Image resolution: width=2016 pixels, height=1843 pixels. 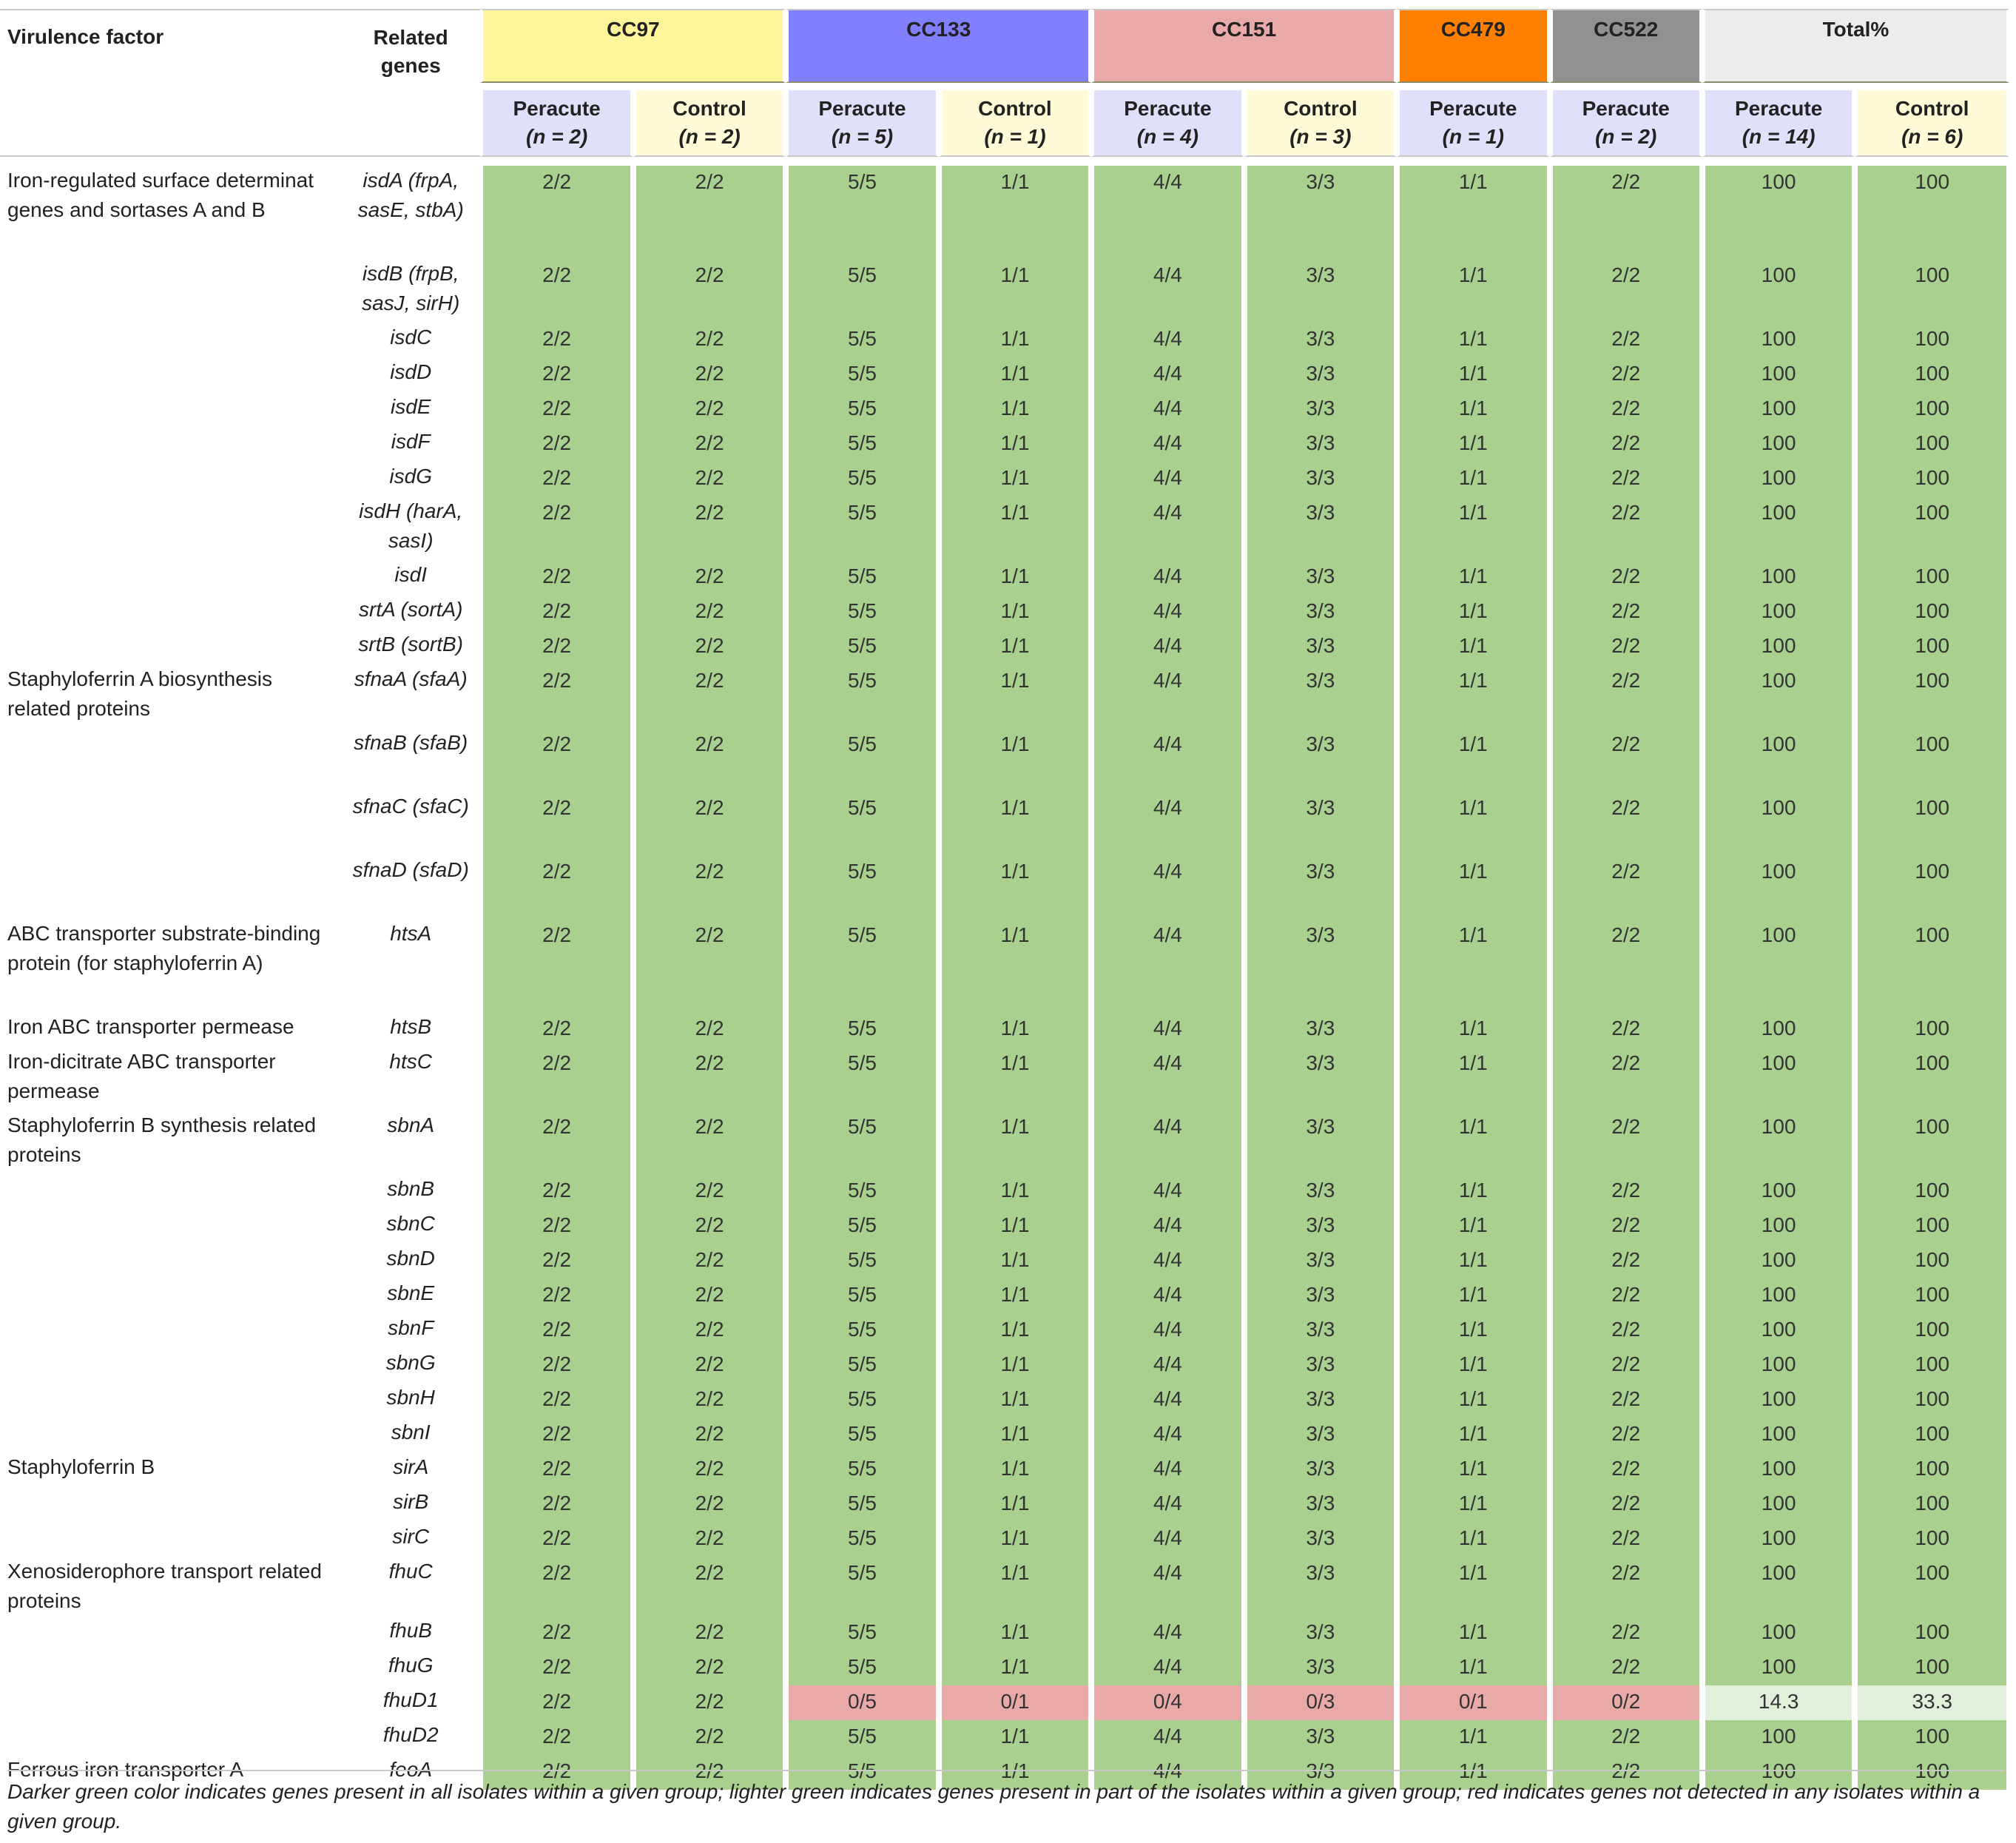 What do you see at coordinates (411, 742) in the screenshot?
I see `gene-cell: sfnaB (sfaB)` at bounding box center [411, 742].